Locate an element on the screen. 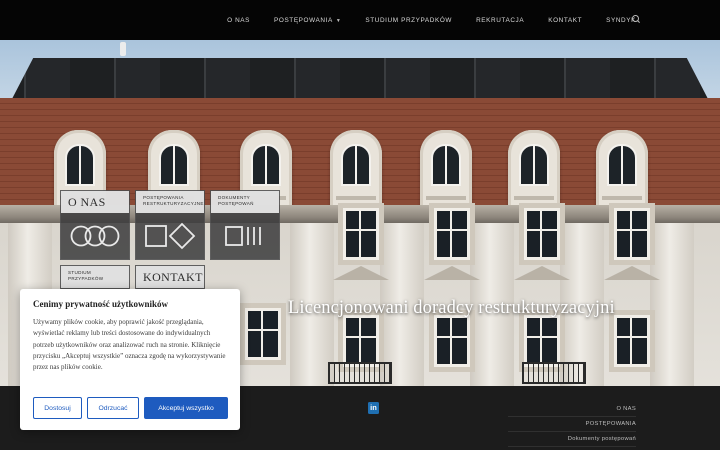  nav-item-postepowania: POSTĘPOWANIA ▼ is located at coordinates (307, 20).